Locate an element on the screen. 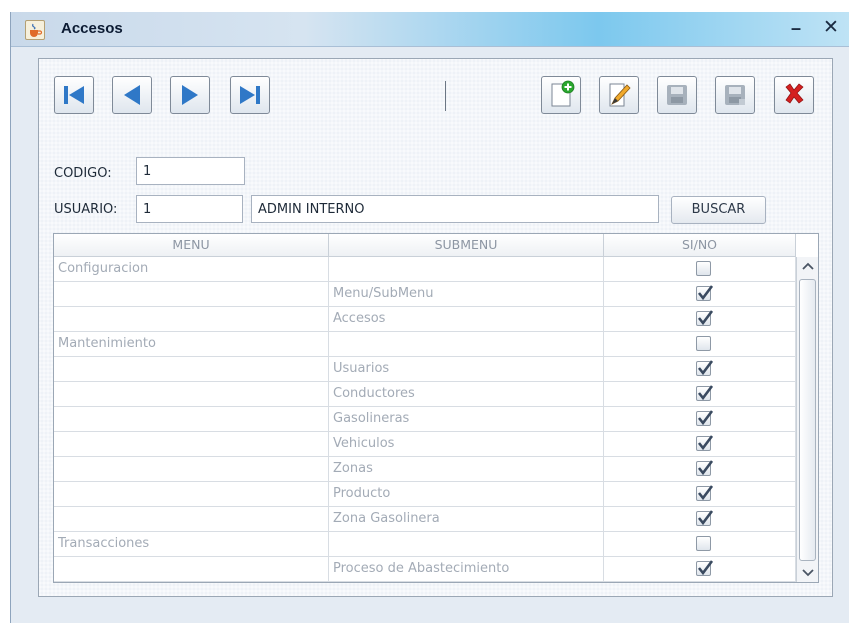 Image resolution: width=849 pixels, height=623 pixels. save-button is located at coordinates (677, 95).